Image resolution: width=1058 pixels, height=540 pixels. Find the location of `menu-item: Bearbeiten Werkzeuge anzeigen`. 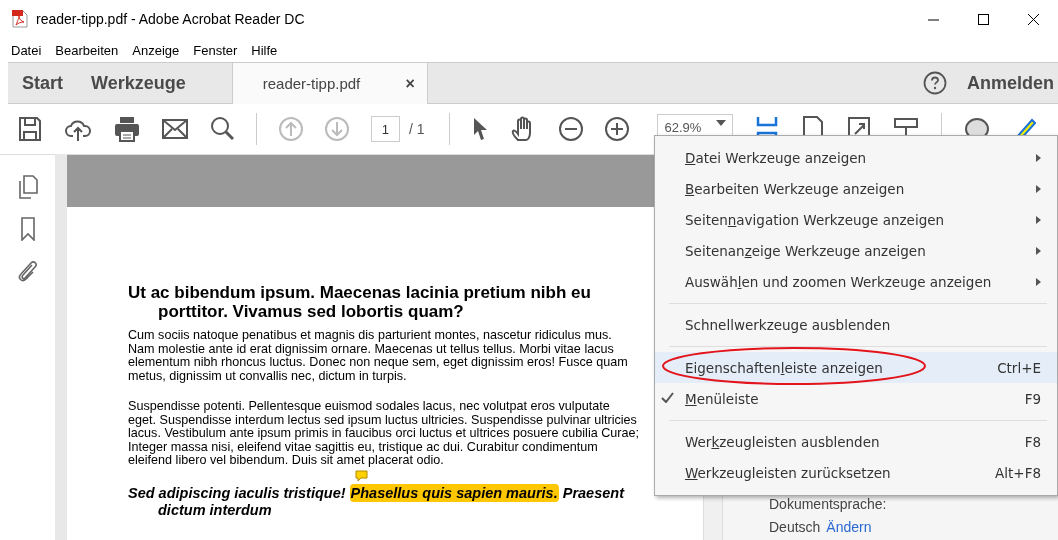

menu-item: Bearbeiten Werkzeuge anzeigen is located at coordinates (856, 188).